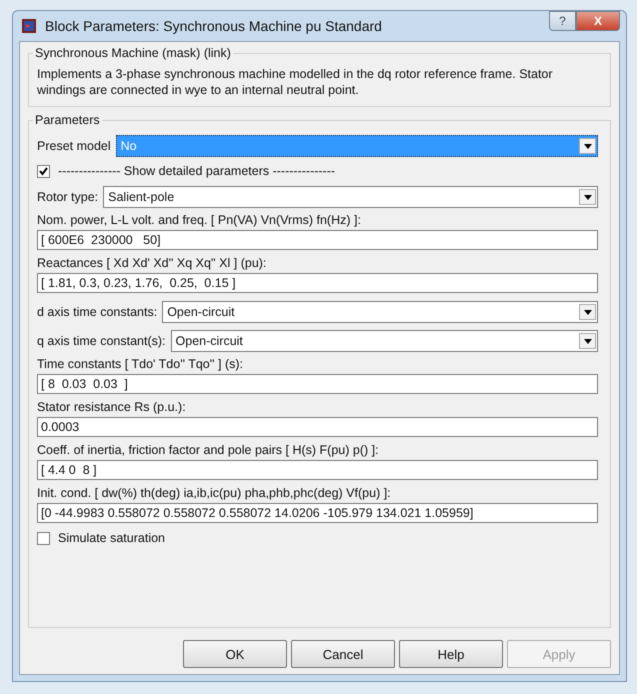 This screenshot has height=694, width=637. What do you see at coordinates (317, 427) in the screenshot?
I see `input-field: 0.0003` at bounding box center [317, 427].